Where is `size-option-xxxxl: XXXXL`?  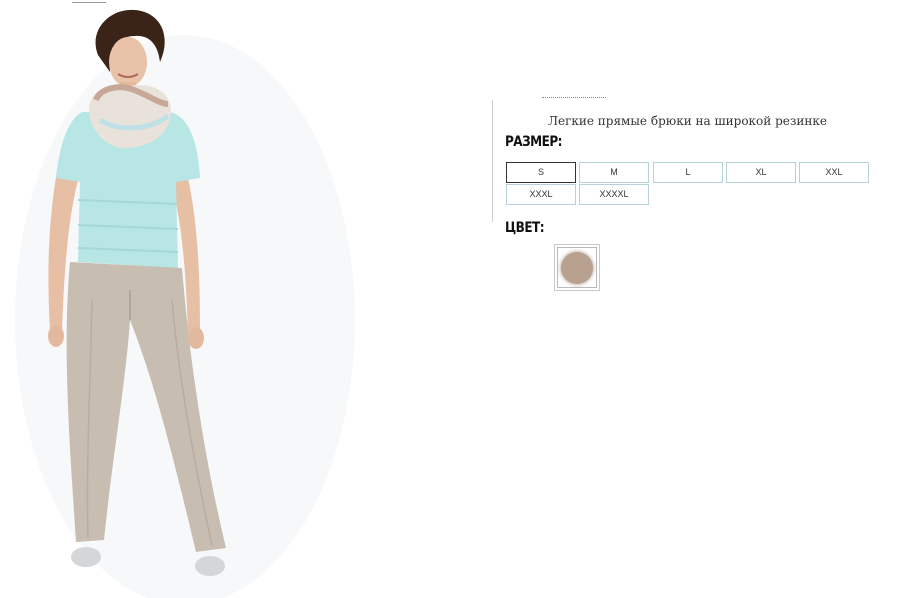 size-option-xxxxl: XXXXL is located at coordinates (614, 194).